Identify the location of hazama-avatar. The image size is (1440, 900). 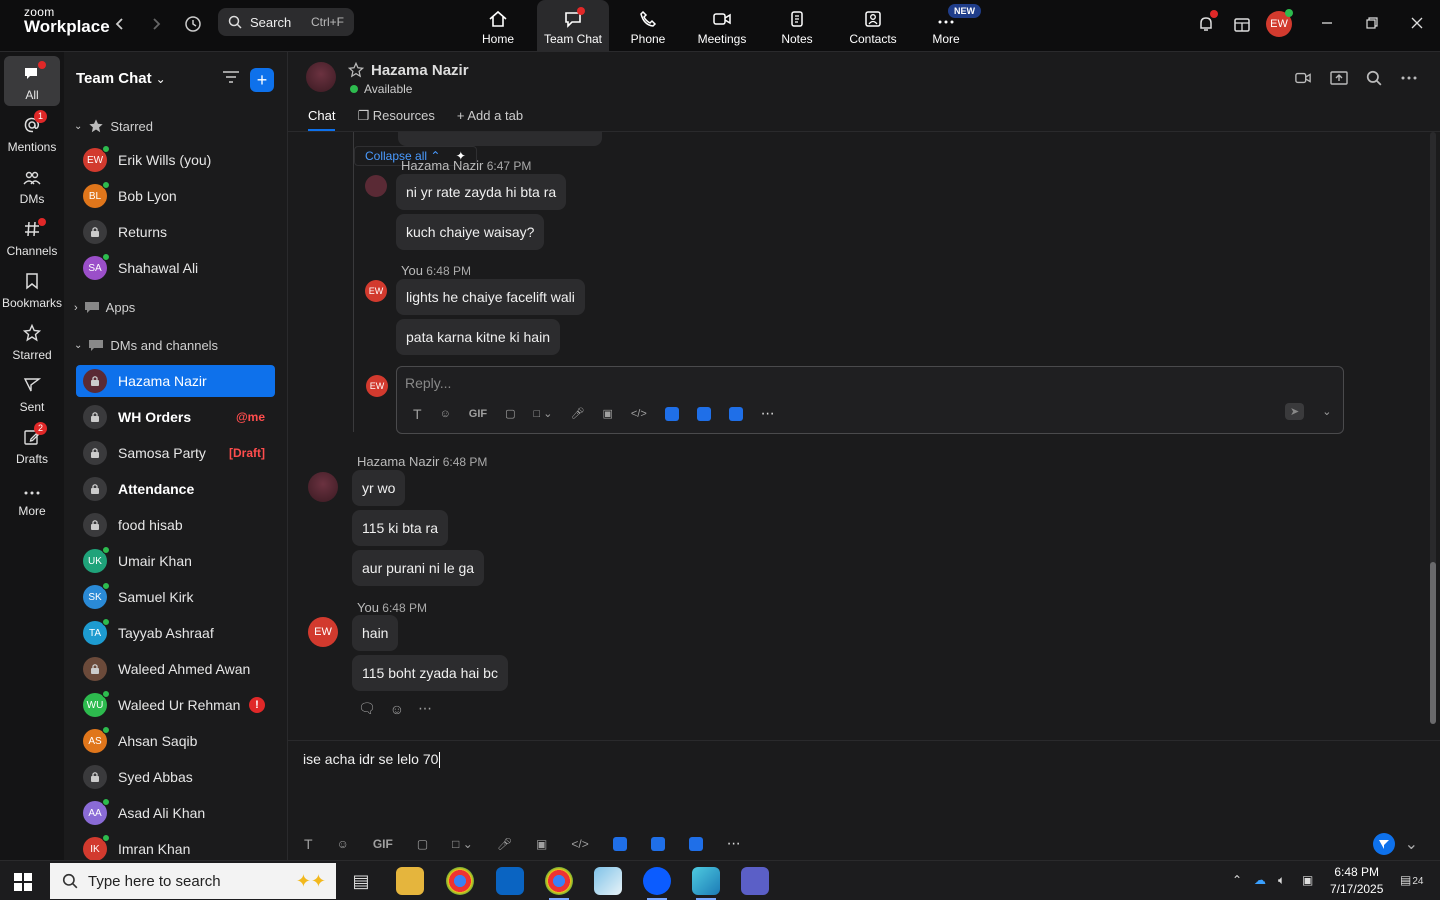
(323, 487).